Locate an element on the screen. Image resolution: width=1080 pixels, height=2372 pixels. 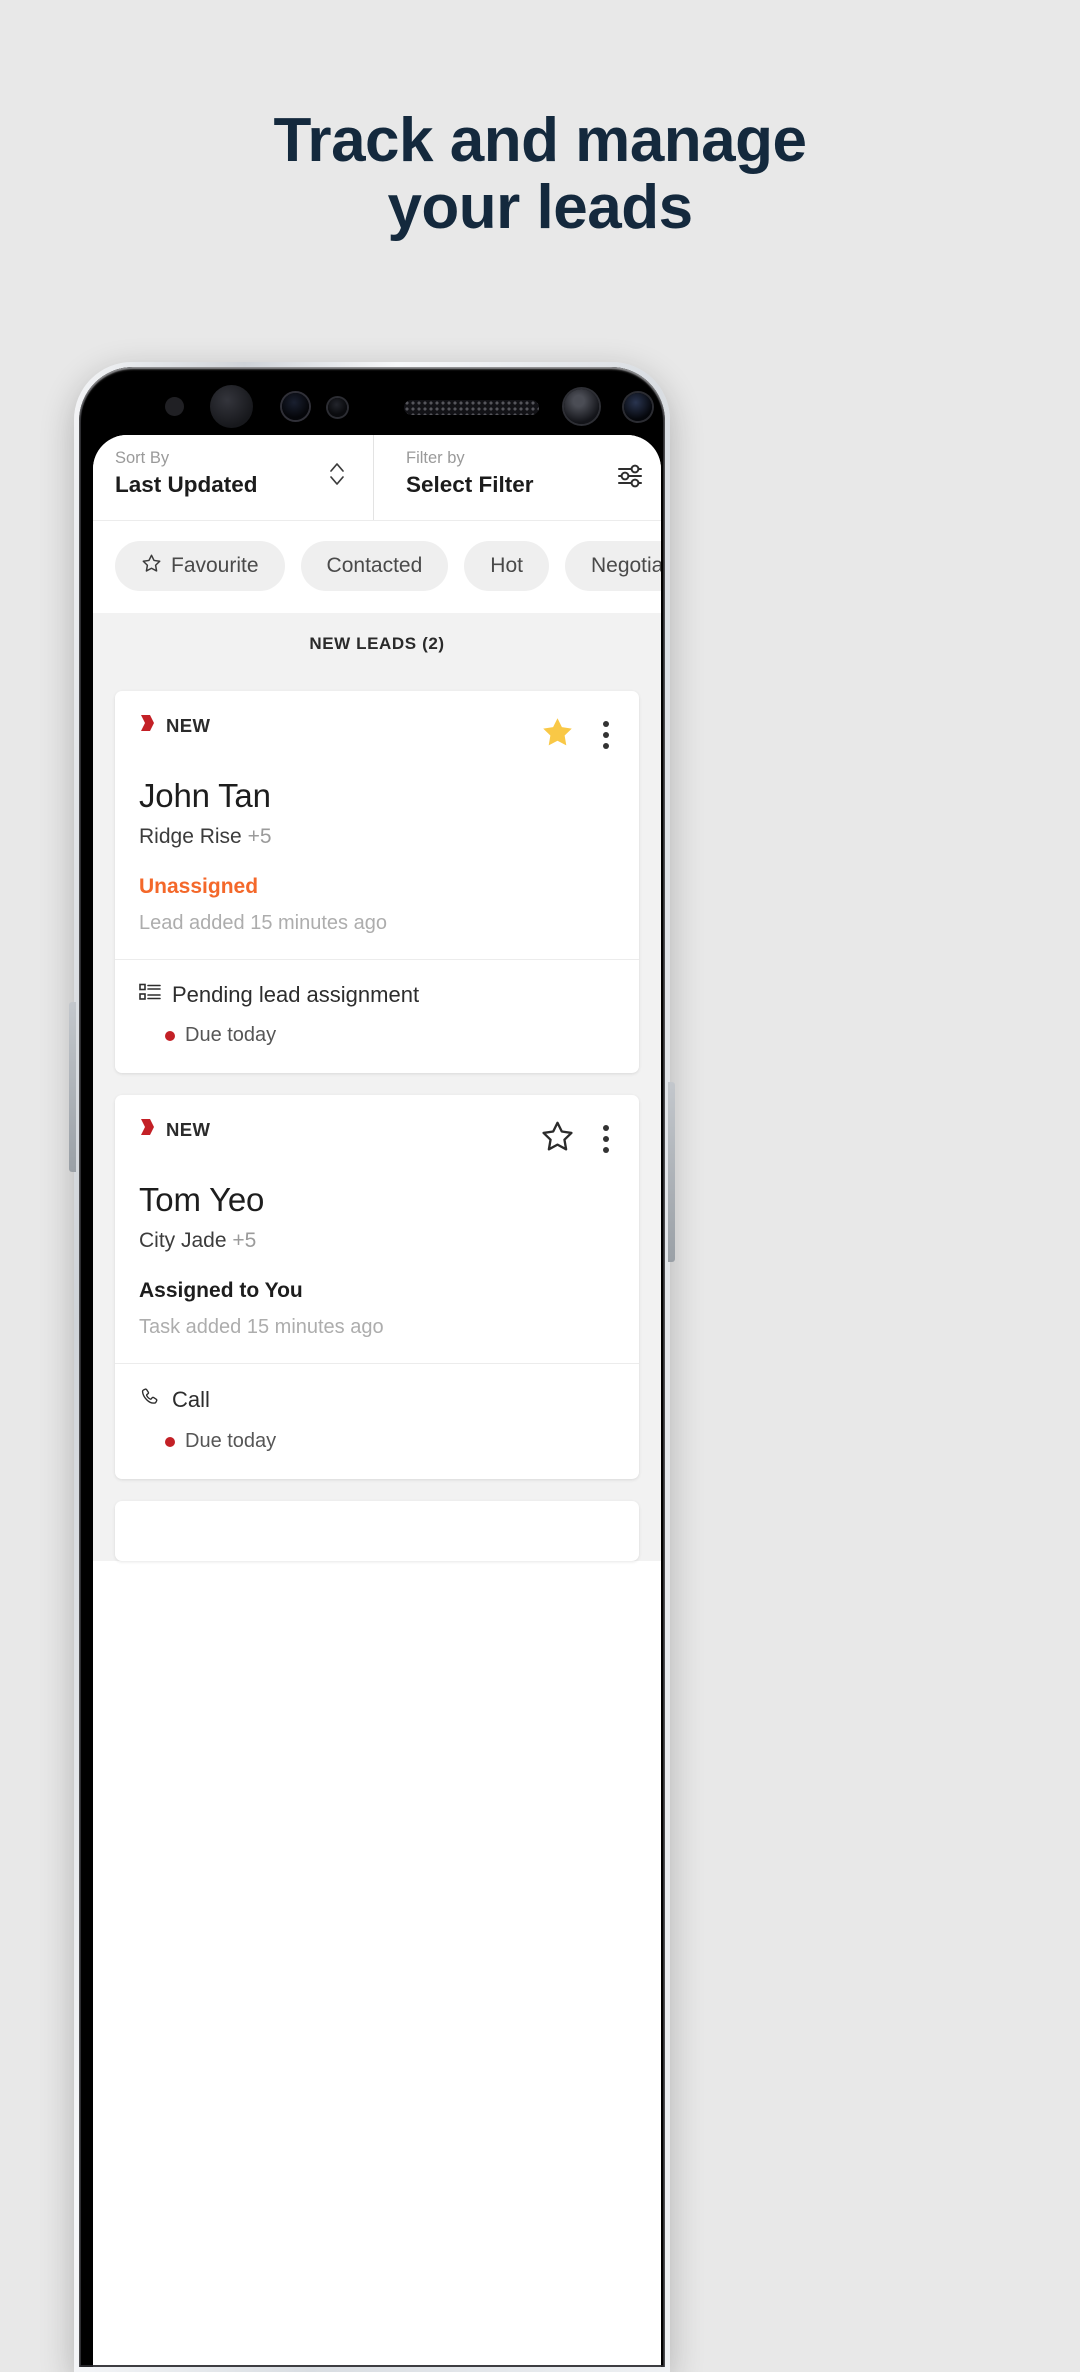
lead-status: Unassigned is located at coordinates (199, 886).